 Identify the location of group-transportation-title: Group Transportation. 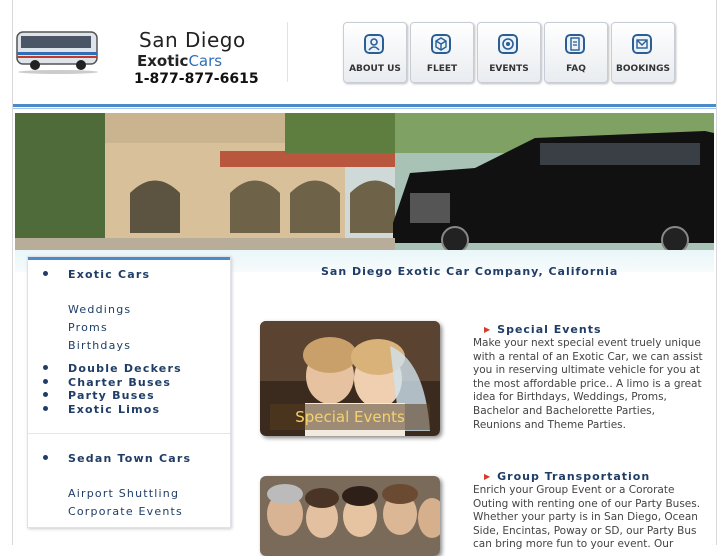
(574, 476).